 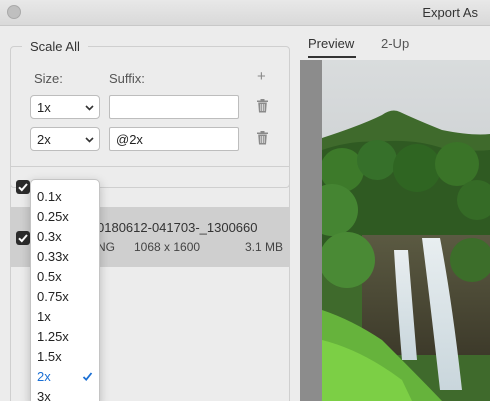 I want to click on tab-preview: Preview, so click(x=331, y=43).